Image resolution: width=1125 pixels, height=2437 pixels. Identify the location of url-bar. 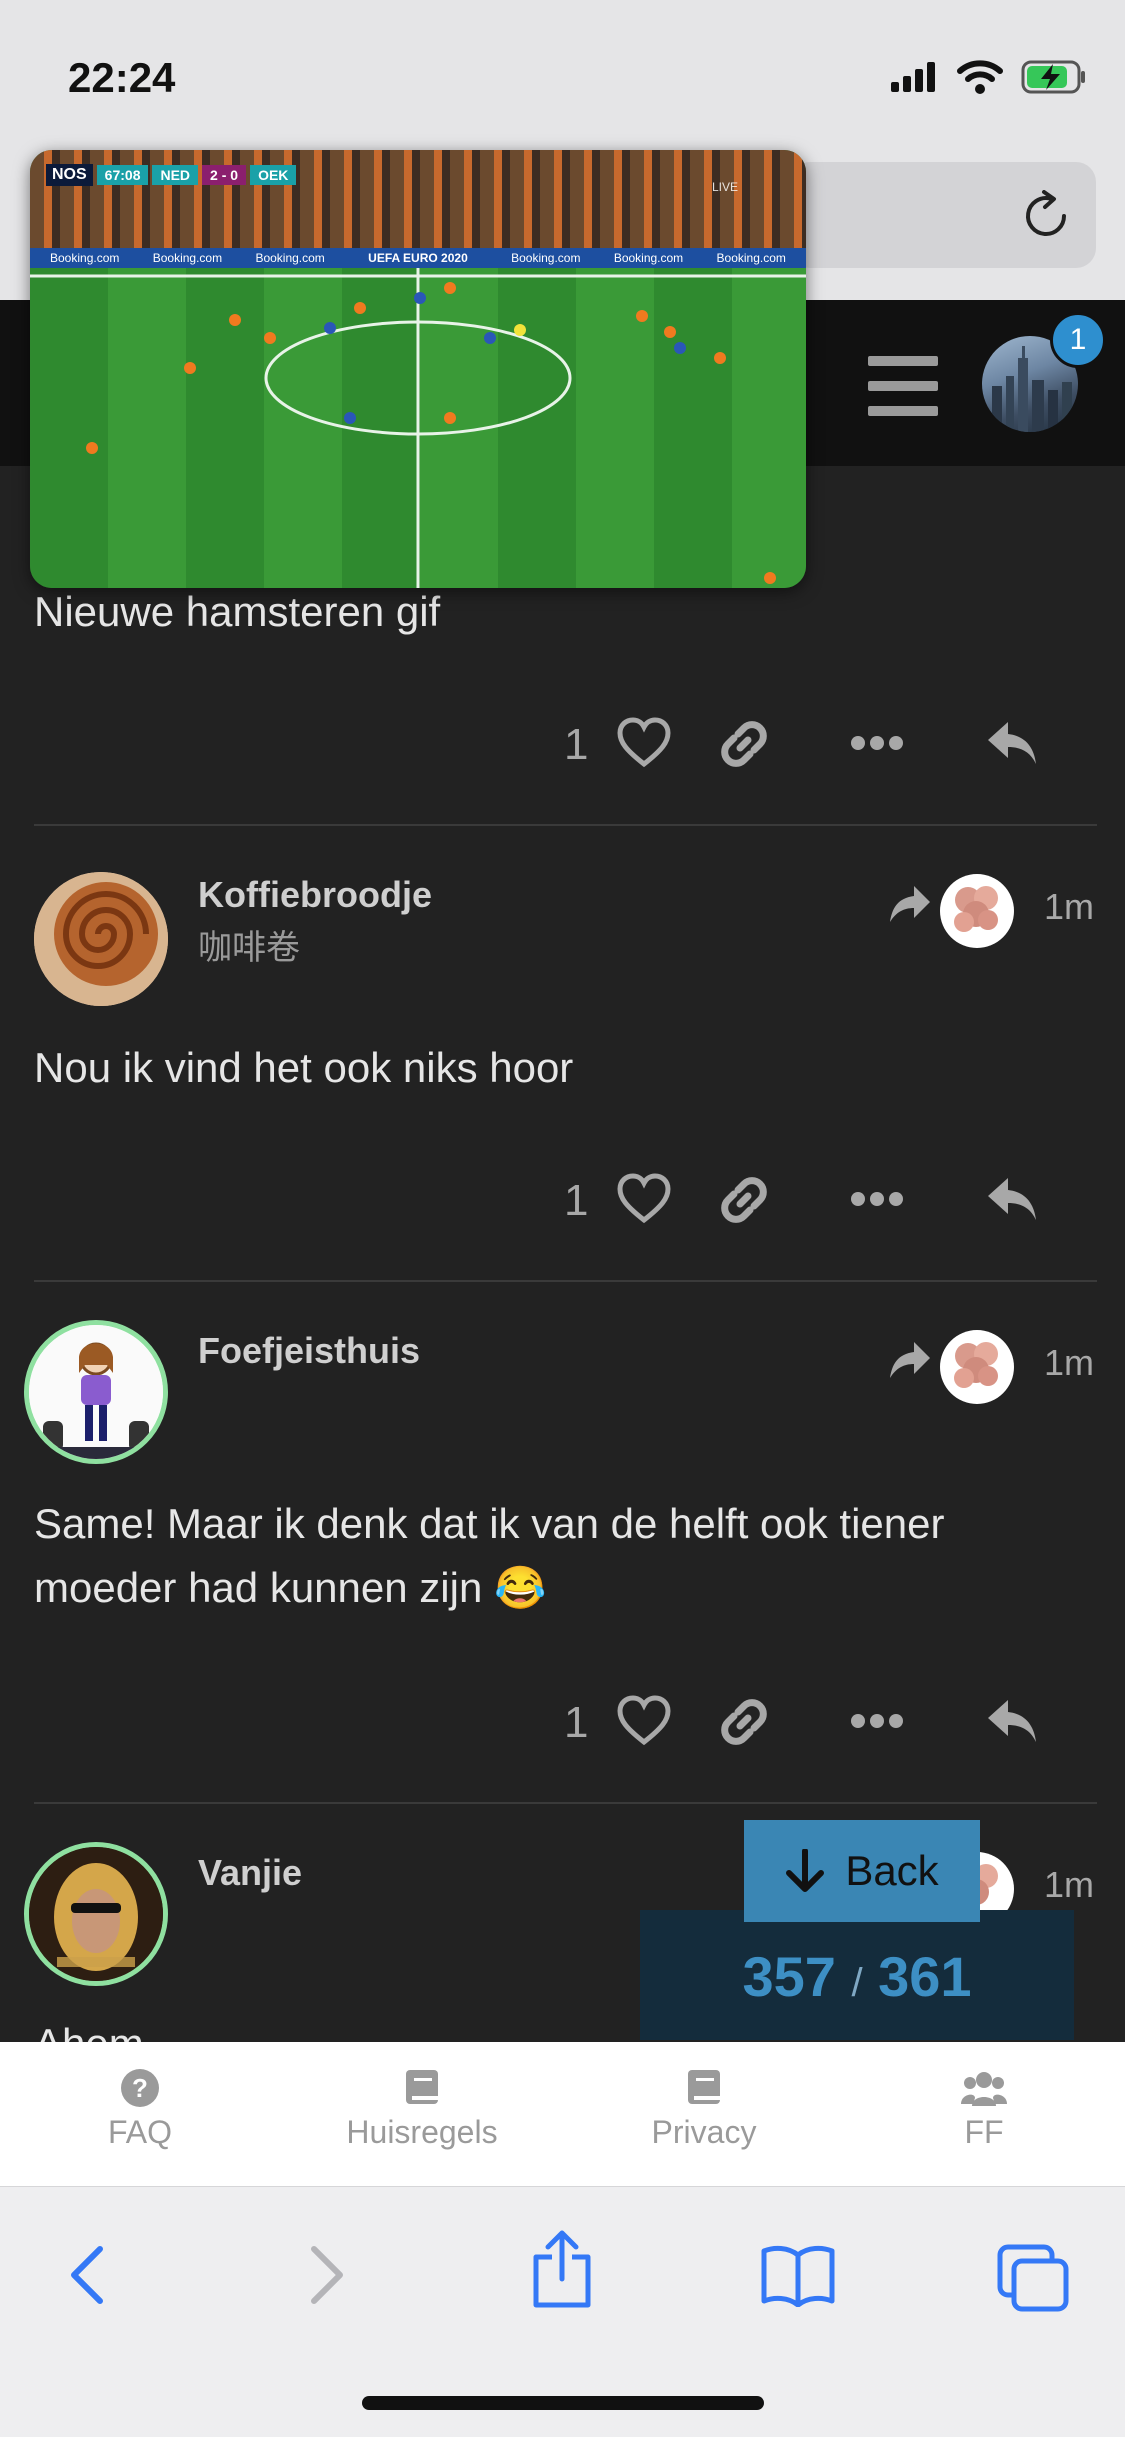
(943, 215).